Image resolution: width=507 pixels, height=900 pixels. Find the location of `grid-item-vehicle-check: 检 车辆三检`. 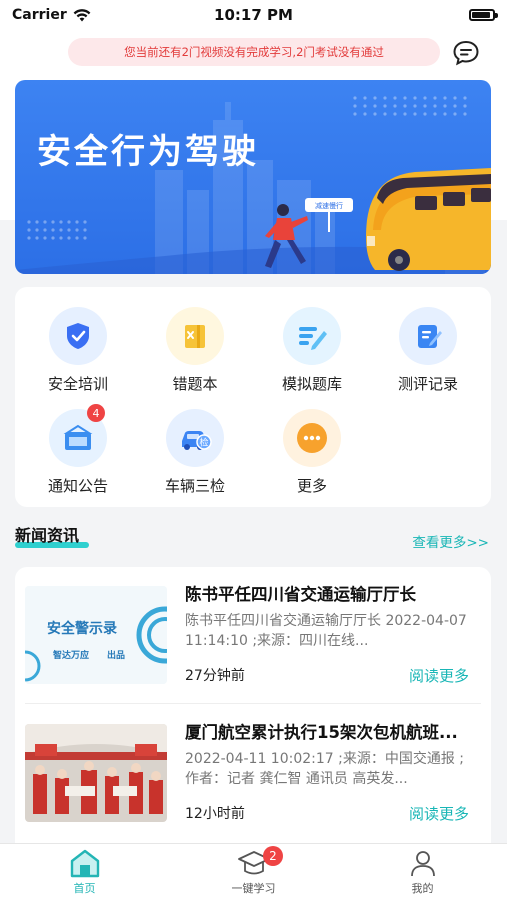

grid-item-vehicle-check: 检 车辆三检 is located at coordinates (195, 452).